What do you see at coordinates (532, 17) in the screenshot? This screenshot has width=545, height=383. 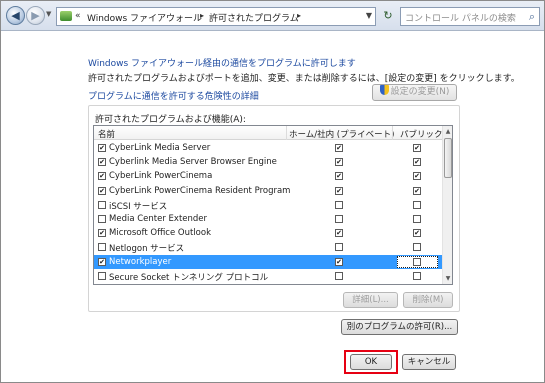 I see `search-icon: ⌕` at bounding box center [532, 17].